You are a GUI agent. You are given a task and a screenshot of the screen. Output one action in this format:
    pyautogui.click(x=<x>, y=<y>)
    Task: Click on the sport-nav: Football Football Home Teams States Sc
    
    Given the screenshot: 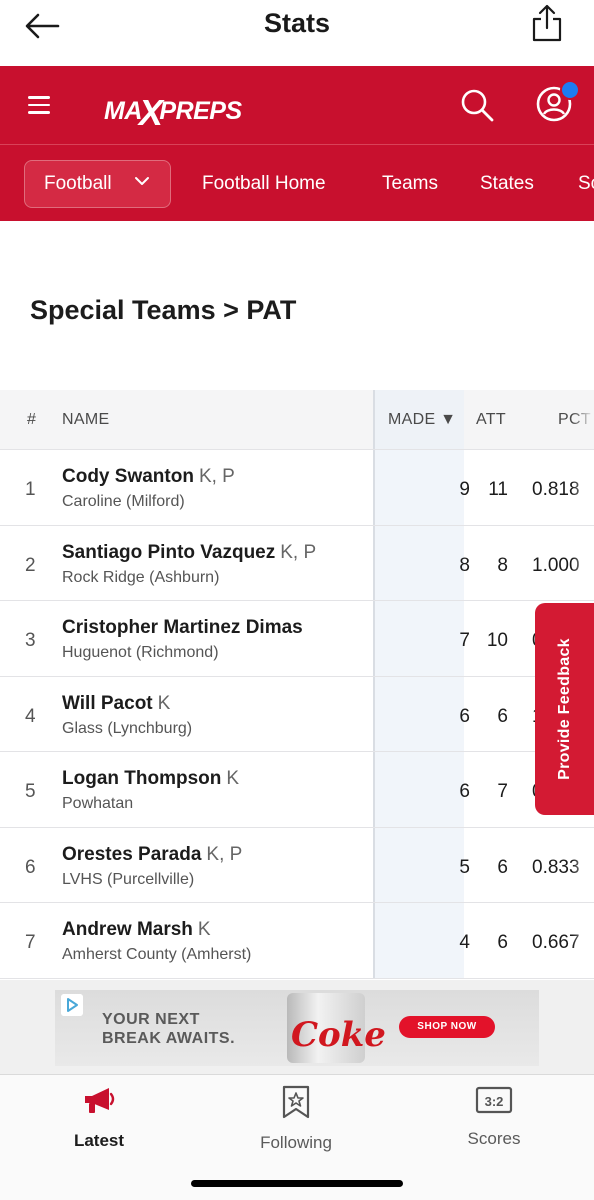 What is the action you would take?
    pyautogui.click(x=297, y=182)
    